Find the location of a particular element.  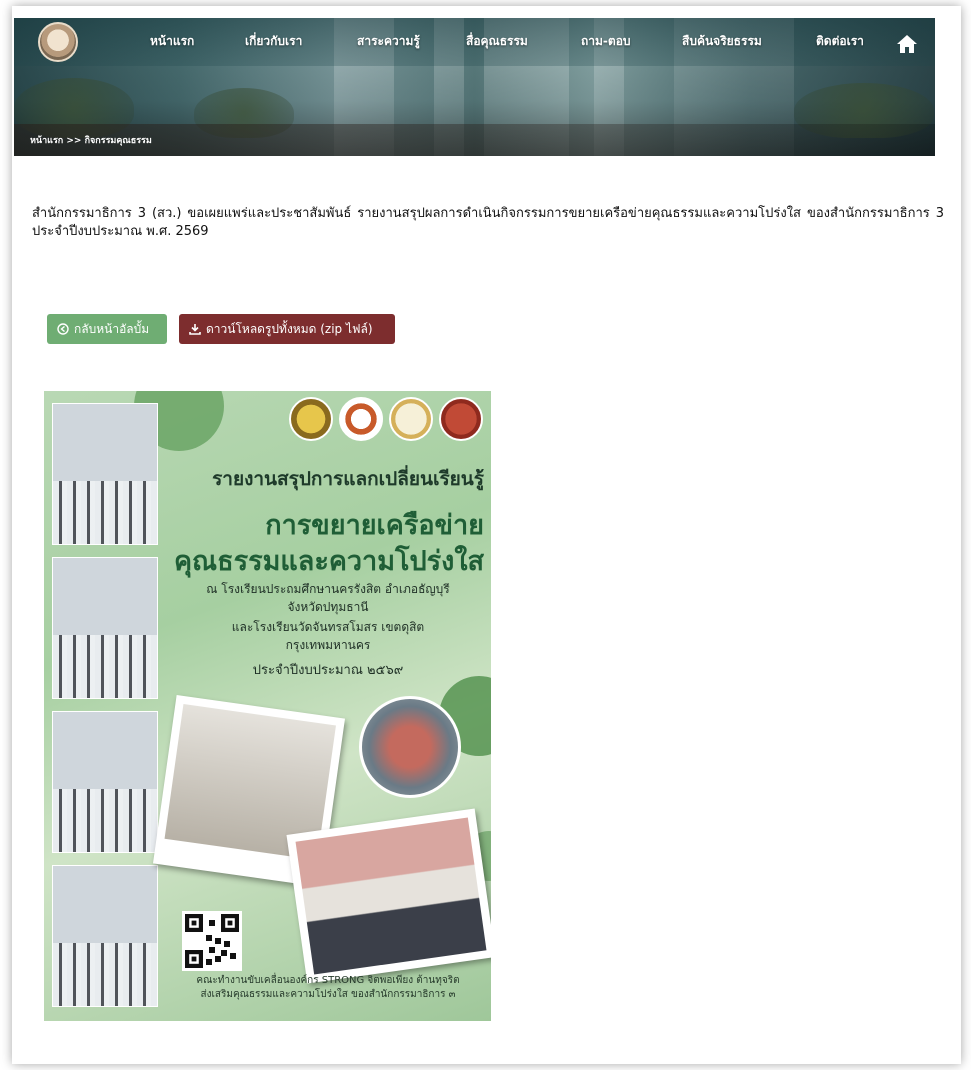

nav-item-ethics-search: สืบค้นจริยธรรม is located at coordinates (722, 41).